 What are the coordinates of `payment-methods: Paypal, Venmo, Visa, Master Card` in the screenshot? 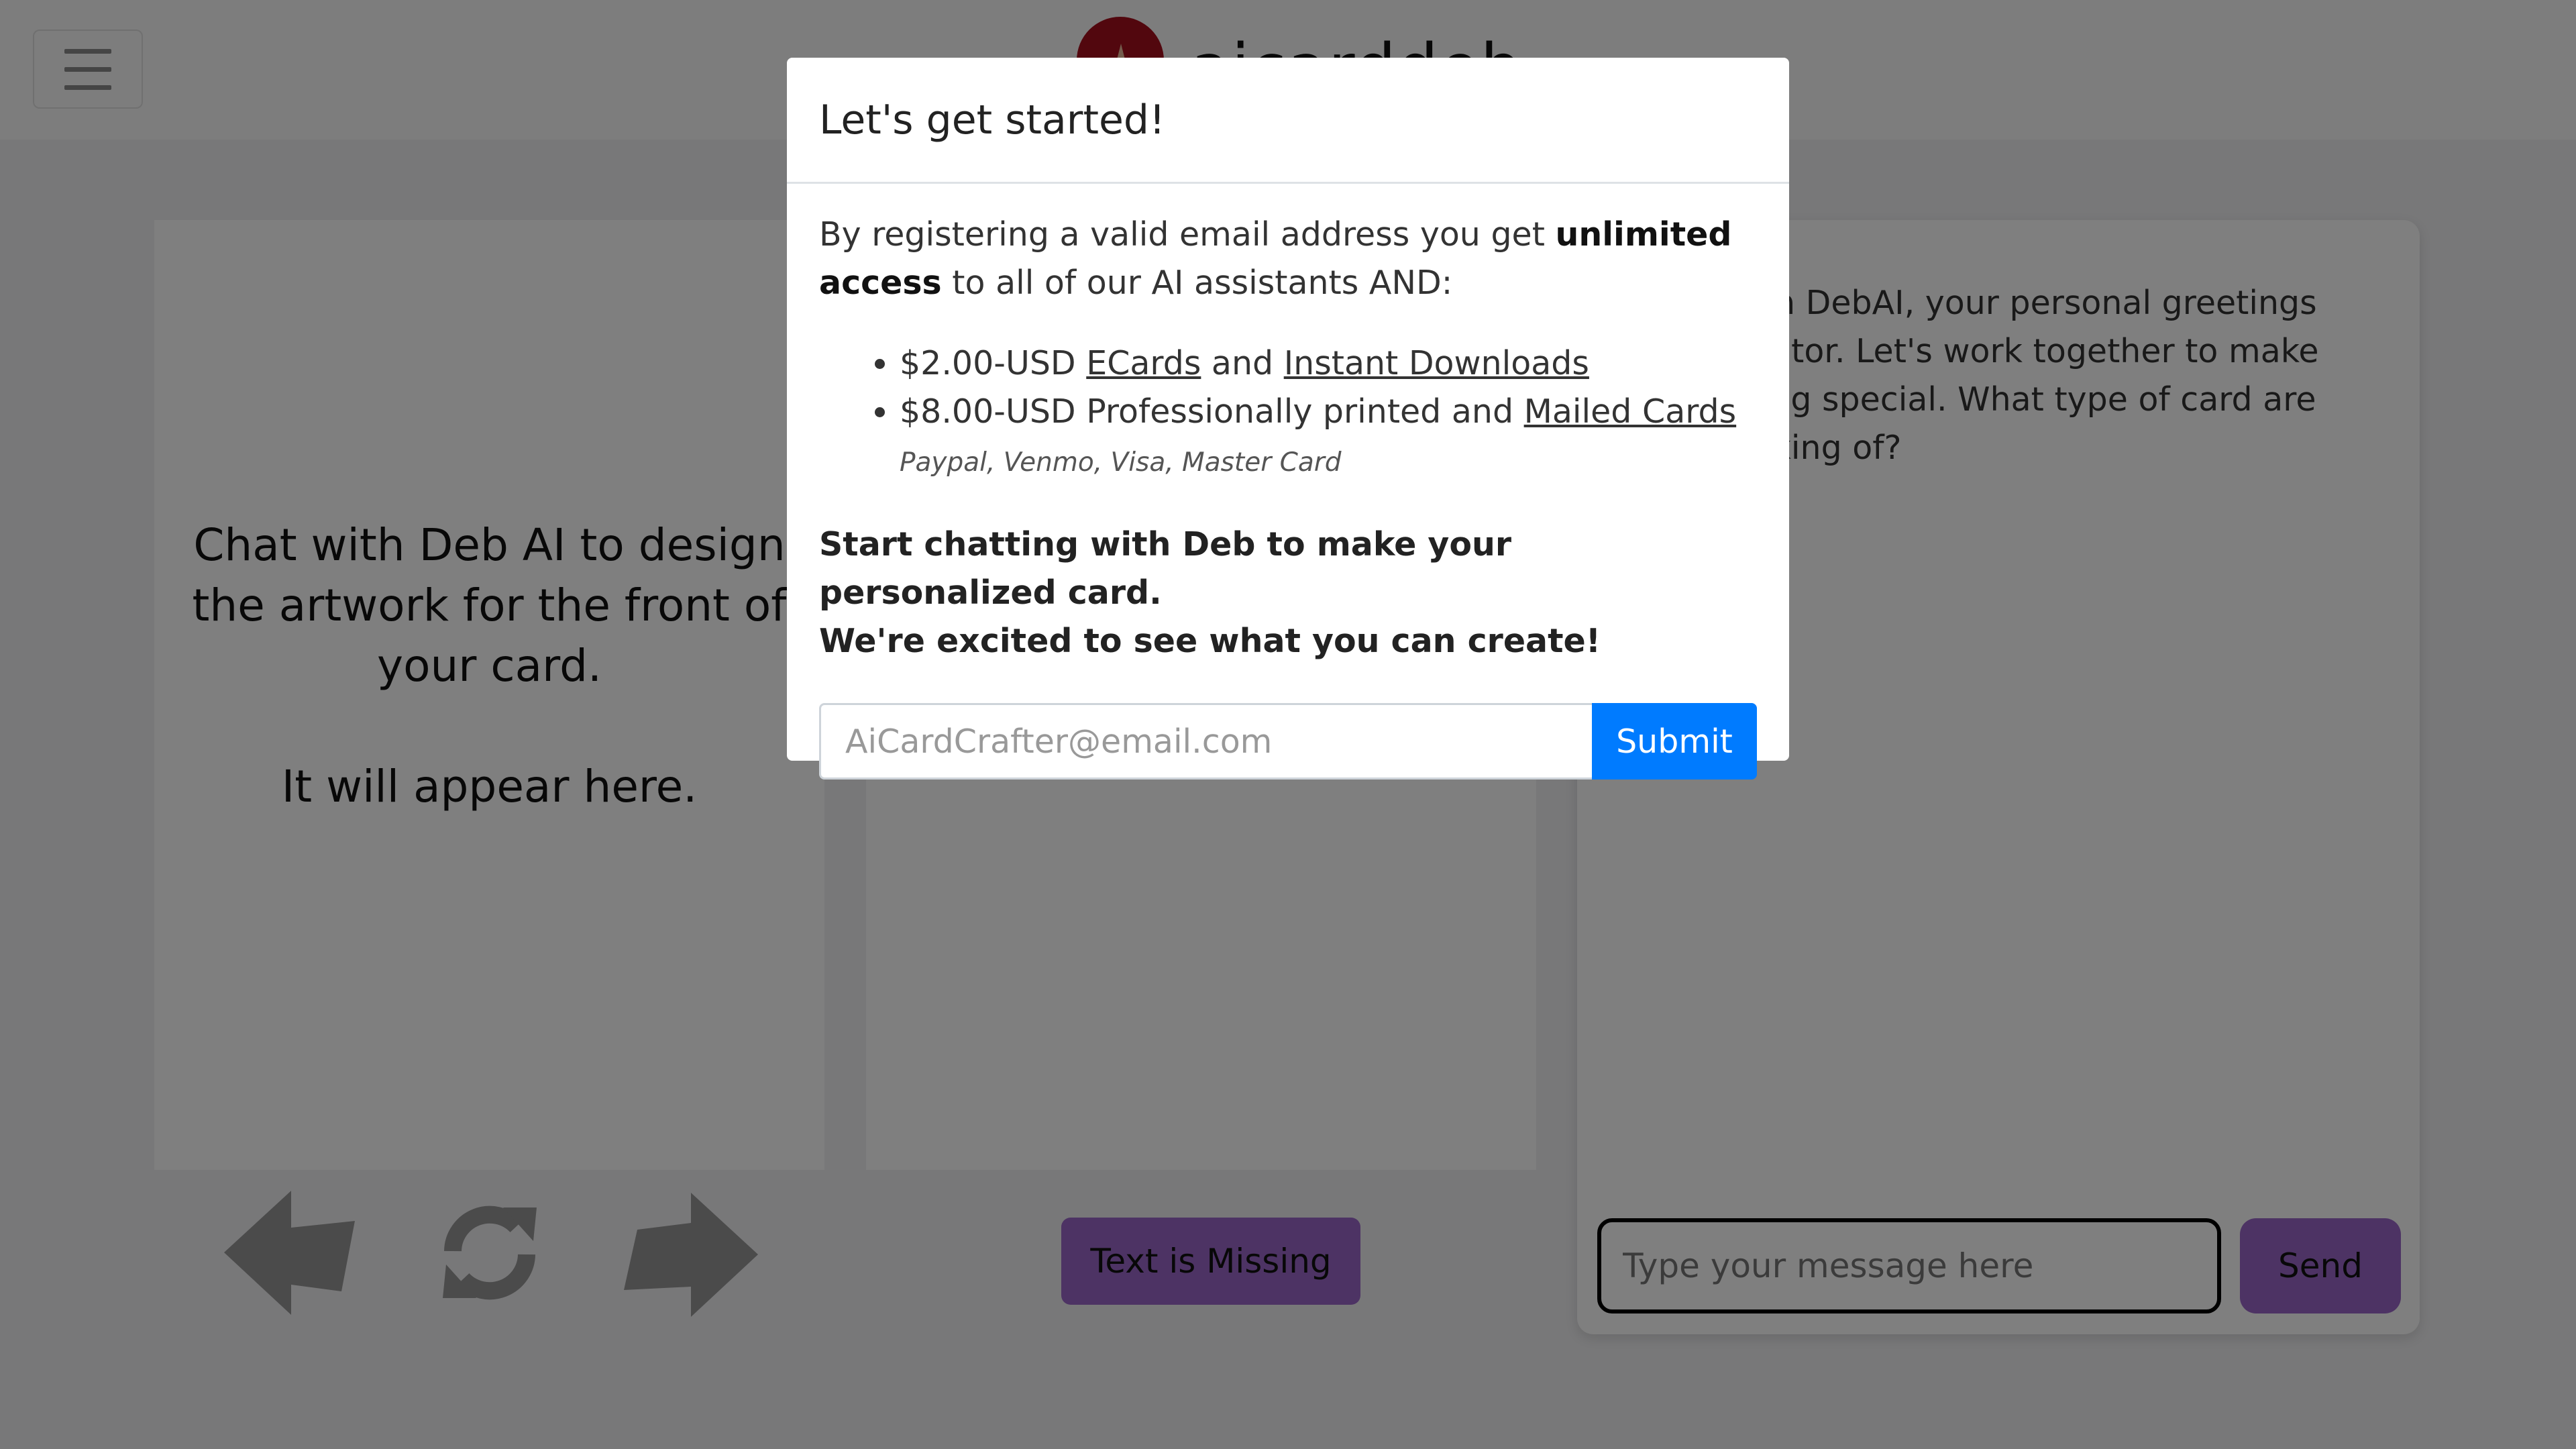 It's located at (1121, 462).